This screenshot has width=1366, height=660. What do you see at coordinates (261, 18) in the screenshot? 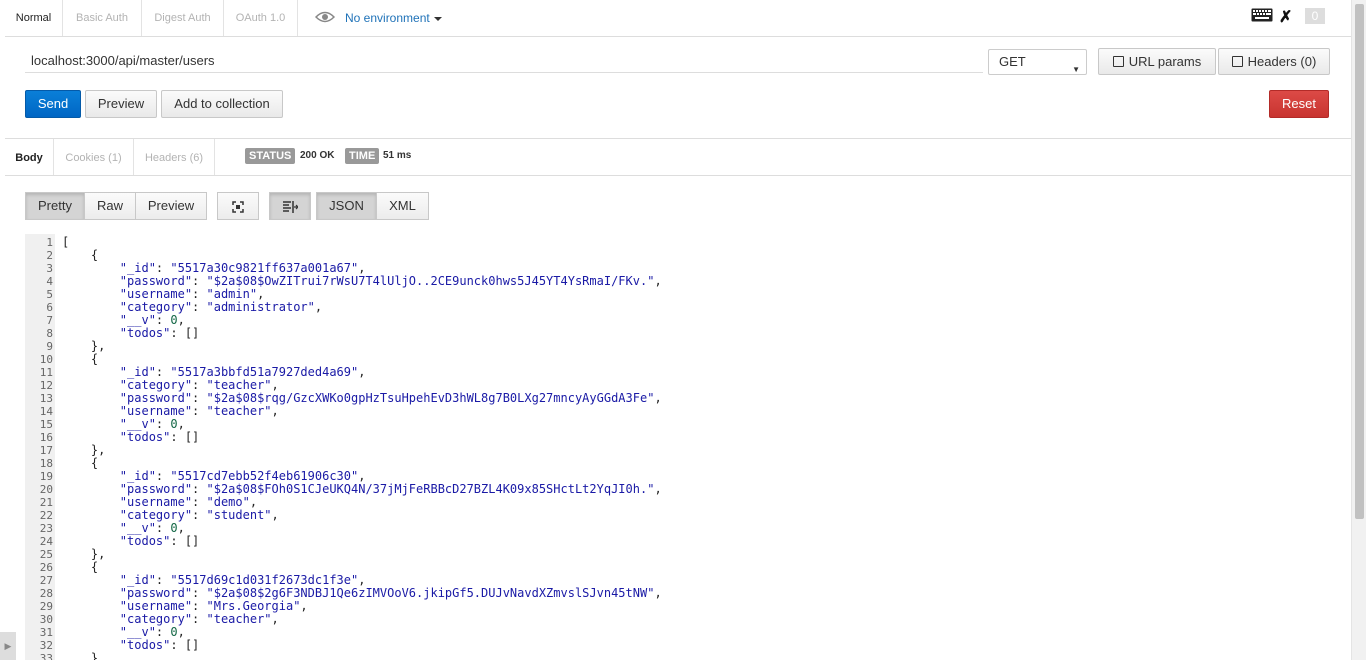
I see `tab-oauth: OAuth 1.0` at bounding box center [261, 18].